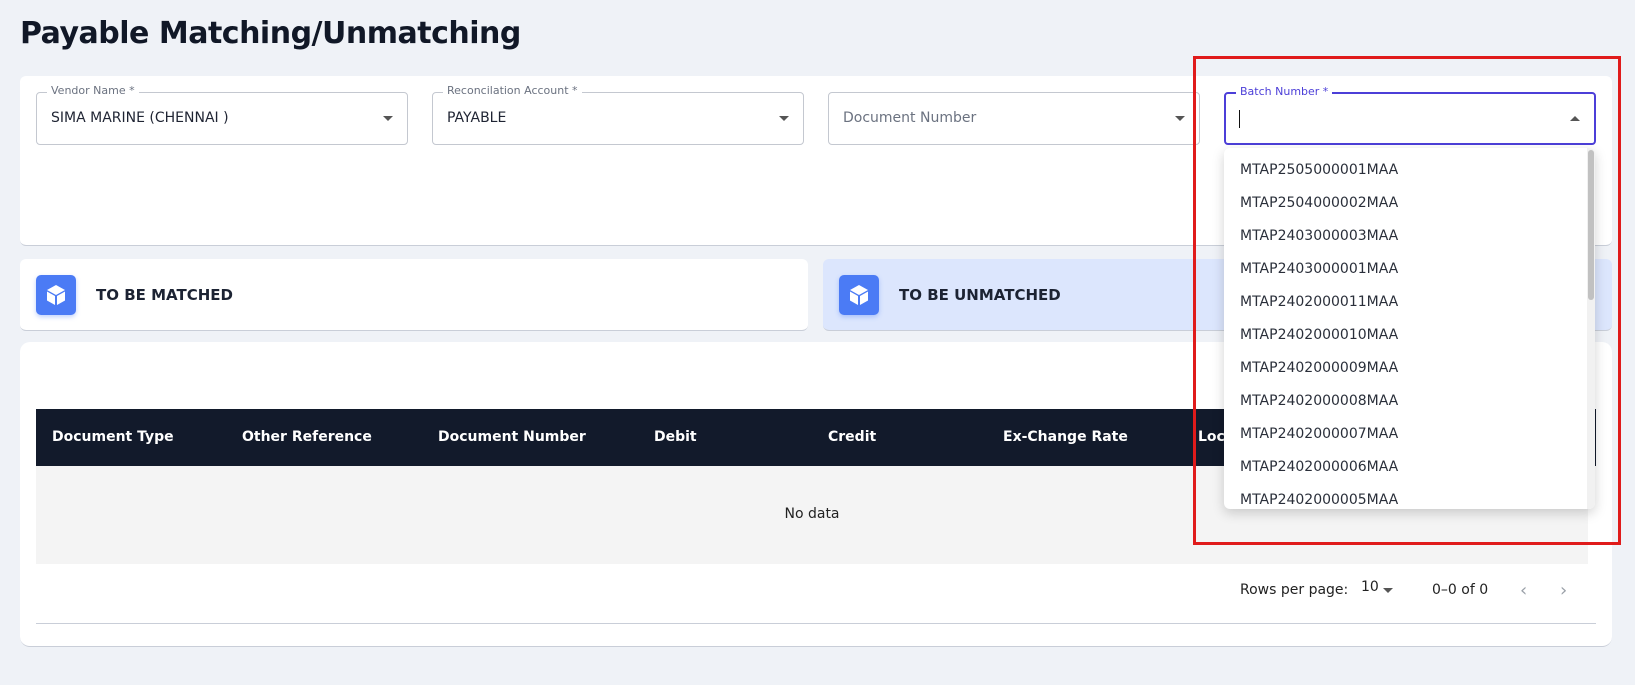 This screenshot has width=1635, height=685. I want to click on chevron-left-icon: ‹, so click(1523, 590).